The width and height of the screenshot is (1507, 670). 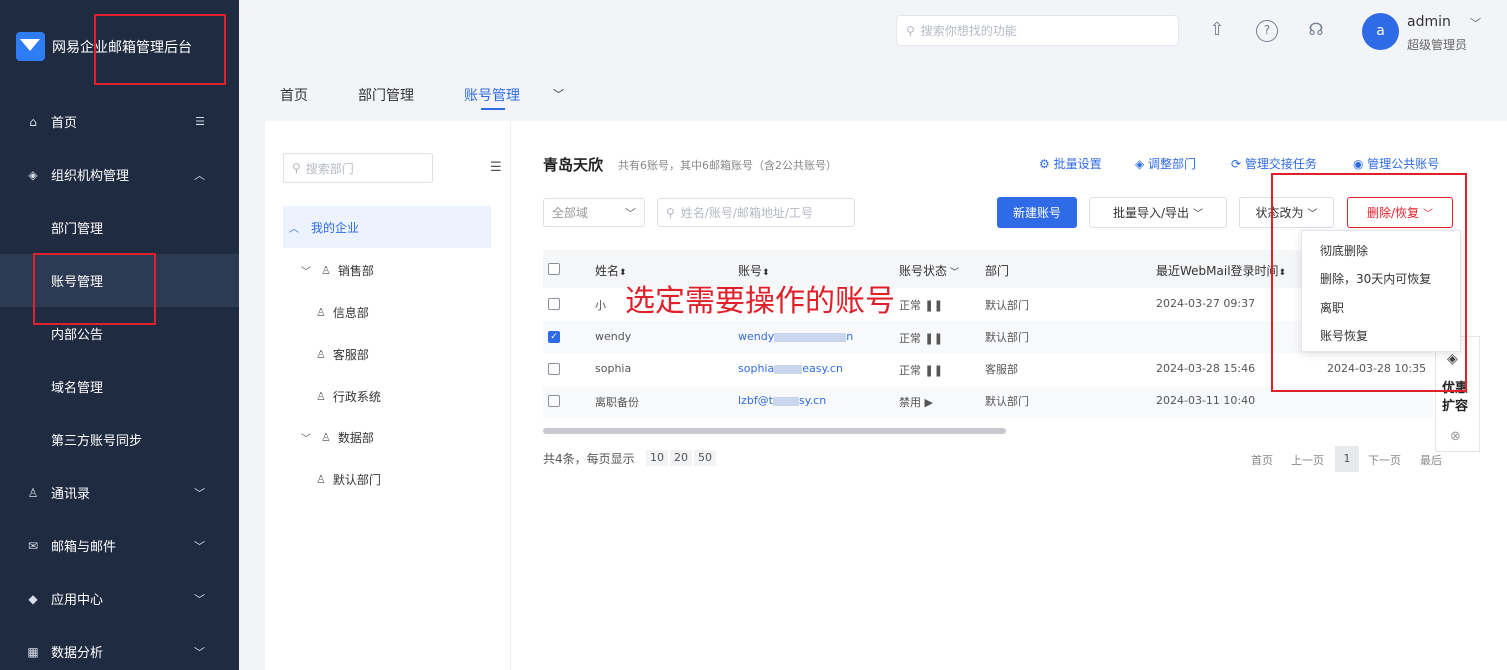 I want to click on page-size-option: 50, so click(x=705, y=458).